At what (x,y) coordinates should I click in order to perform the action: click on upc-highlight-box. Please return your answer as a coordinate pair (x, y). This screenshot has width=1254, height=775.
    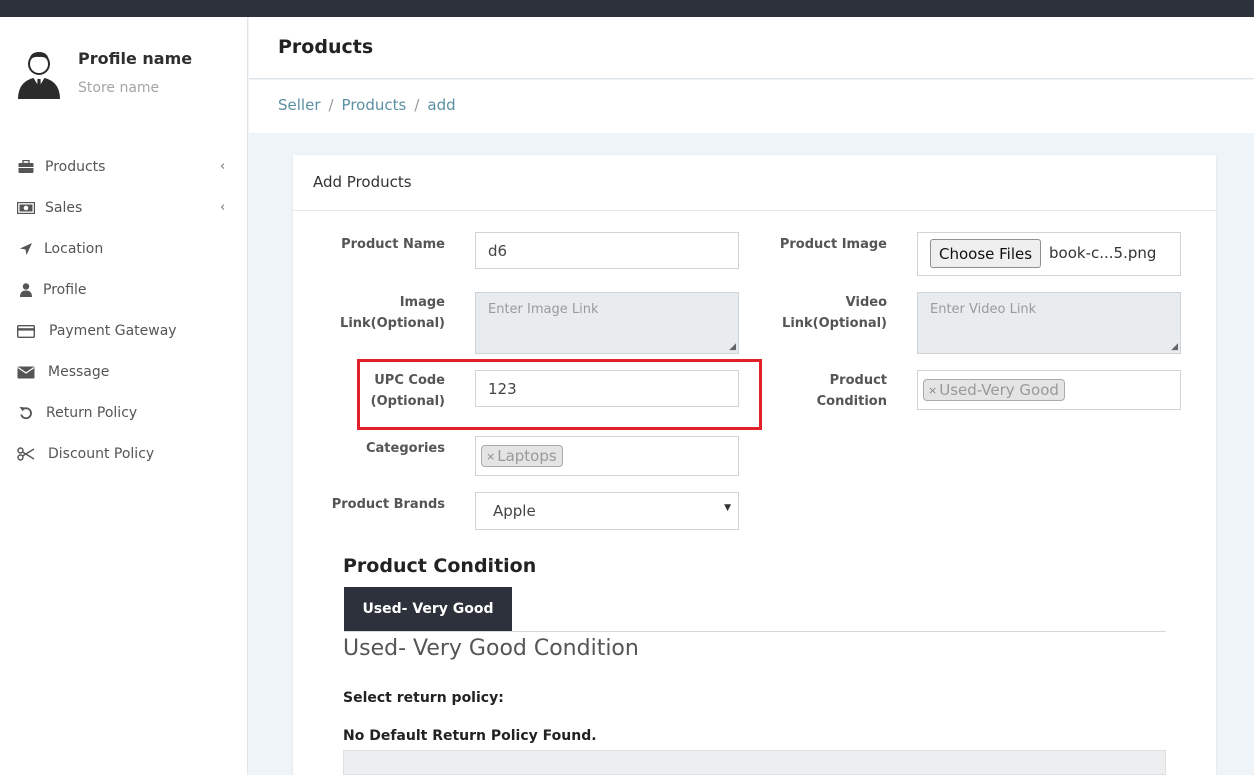
    Looking at the image, I should click on (559, 394).